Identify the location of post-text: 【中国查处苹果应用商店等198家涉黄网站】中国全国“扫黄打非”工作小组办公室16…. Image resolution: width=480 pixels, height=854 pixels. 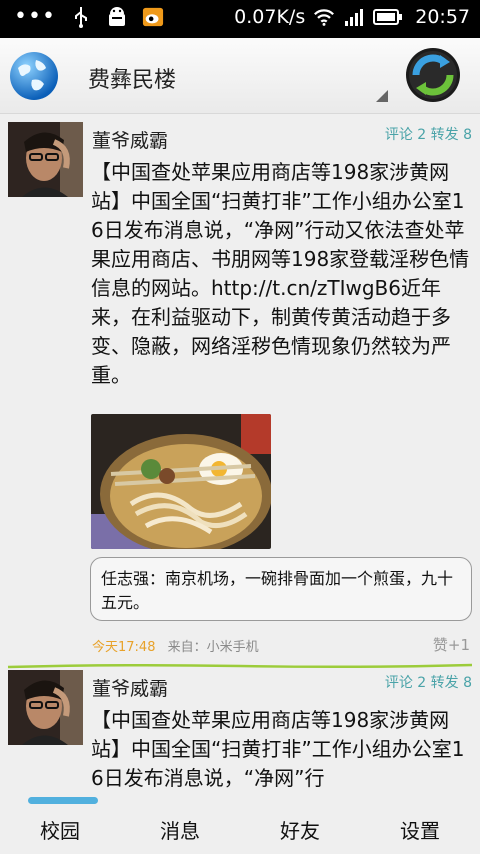
(278, 749).